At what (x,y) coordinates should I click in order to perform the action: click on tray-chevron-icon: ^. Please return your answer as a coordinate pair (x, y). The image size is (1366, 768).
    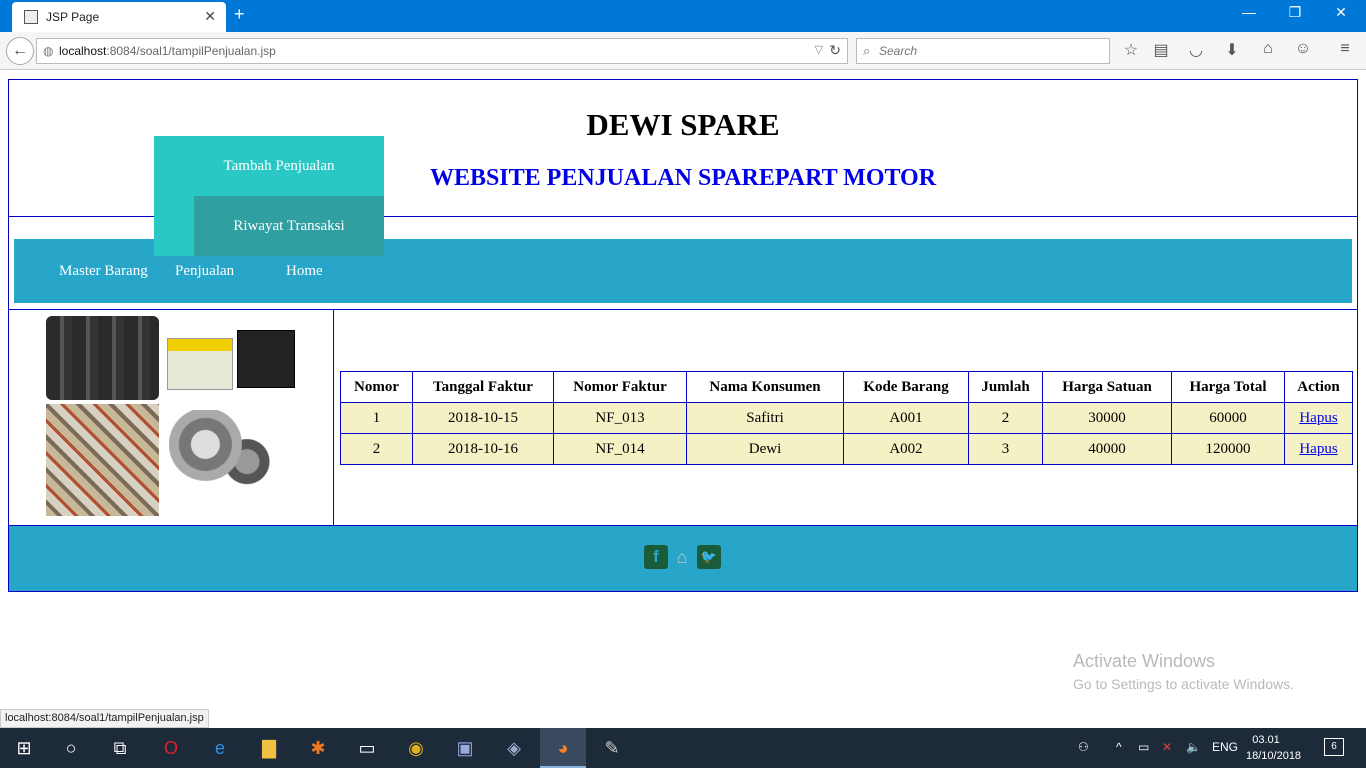
    Looking at the image, I should click on (1119, 747).